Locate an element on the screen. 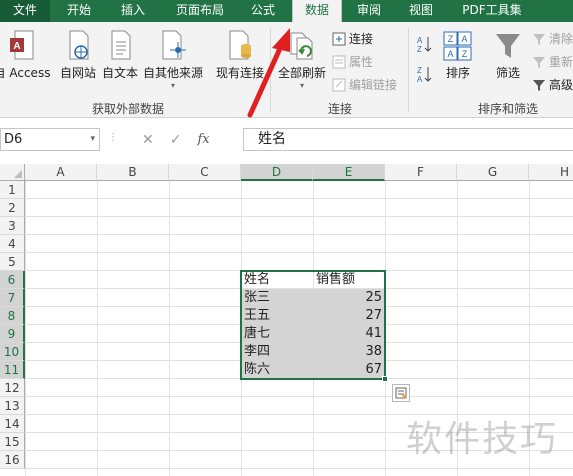 The height and width of the screenshot is (476, 573). quick-analysis-icon is located at coordinates (401, 393).